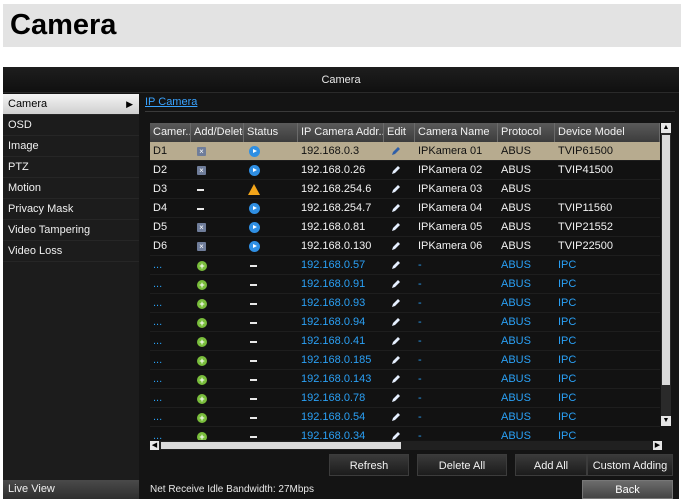  I want to click on table-row: ... +192.168.0.78 - ABUS IPC, so click(405, 398).